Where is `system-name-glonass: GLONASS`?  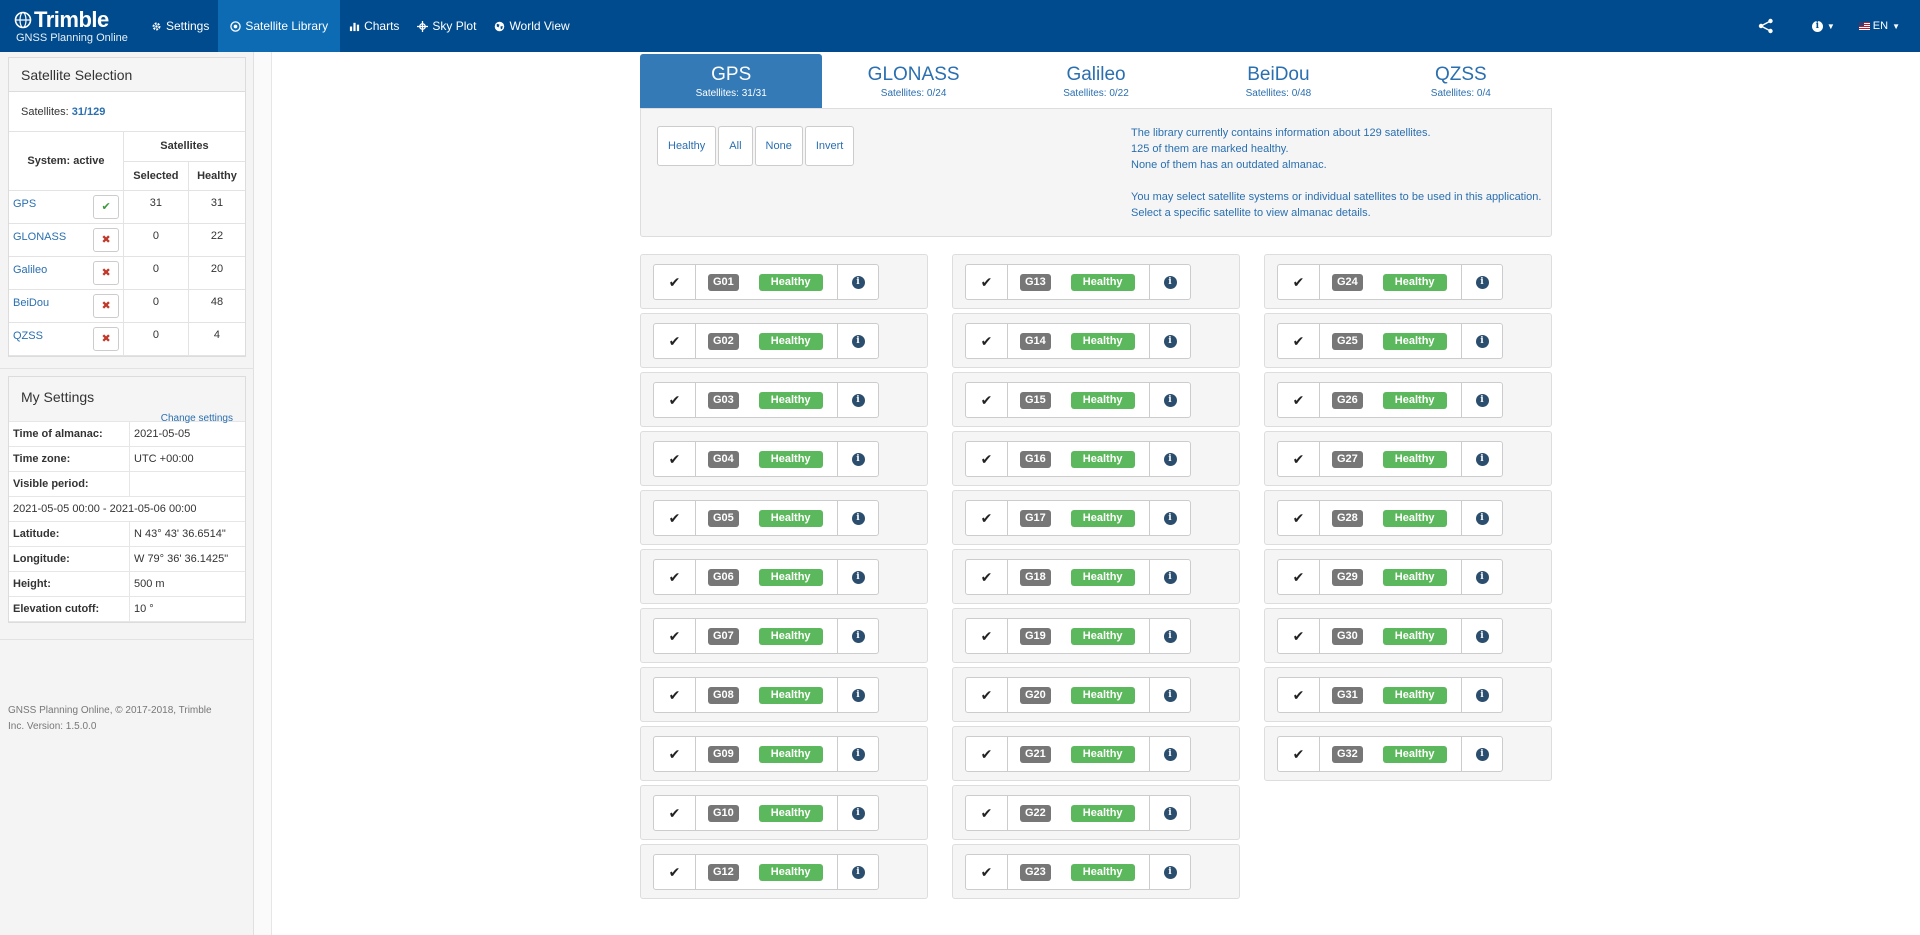 system-name-glonass: GLONASS is located at coordinates (49, 240).